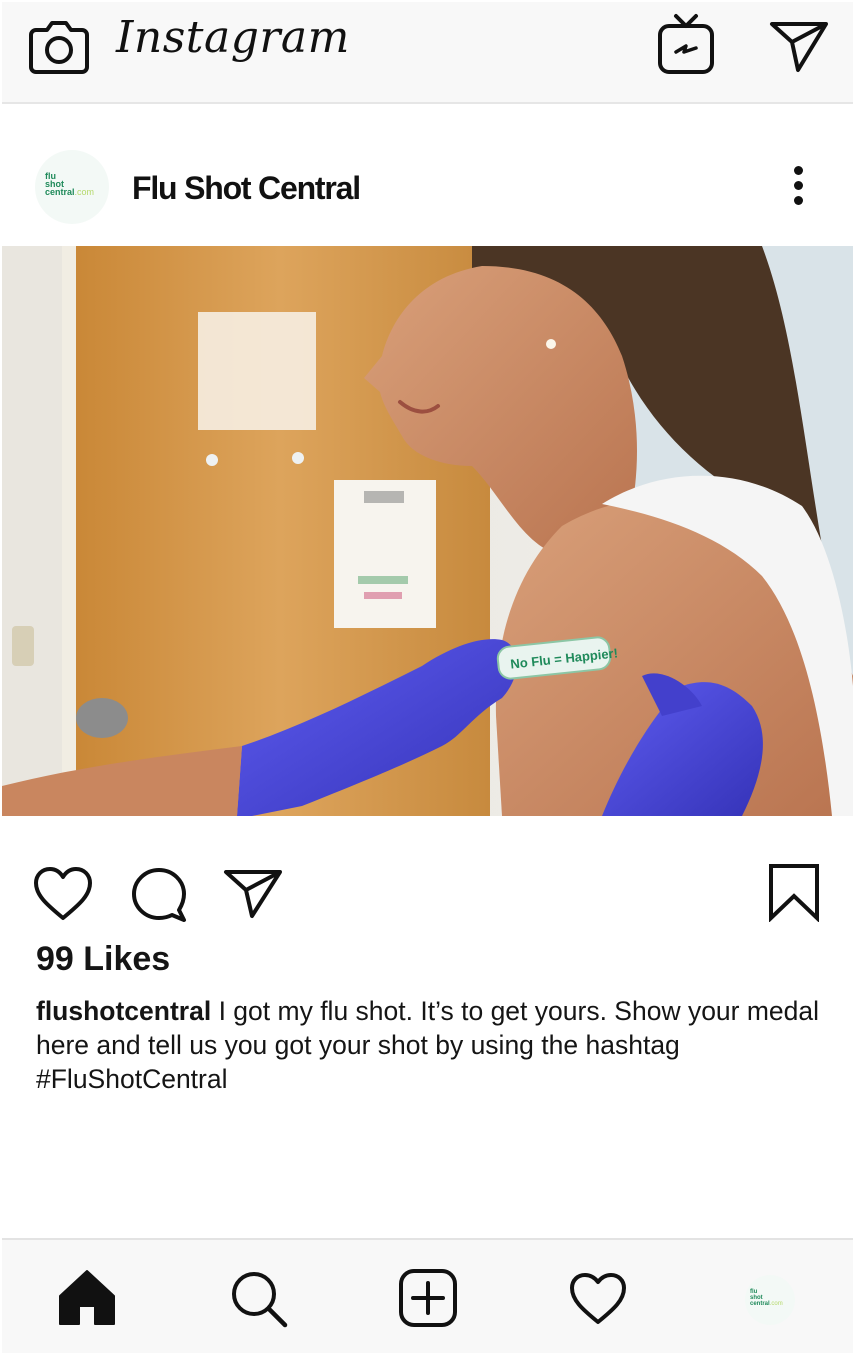 The width and height of the screenshot is (855, 1353). What do you see at coordinates (159, 894) in the screenshot?
I see `comment-icon` at bounding box center [159, 894].